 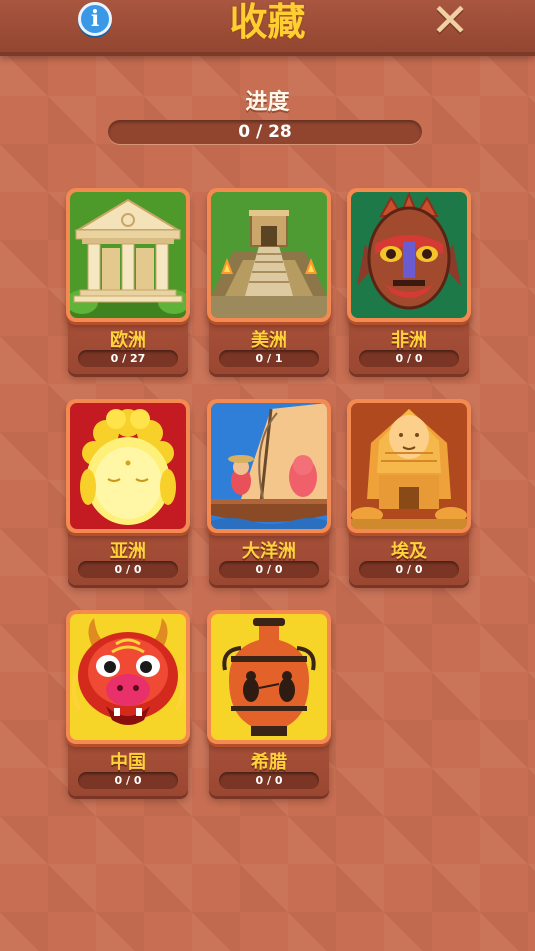 I want to click on collection-card-greece: 希腊 0 / 0, so click(x=269, y=704).